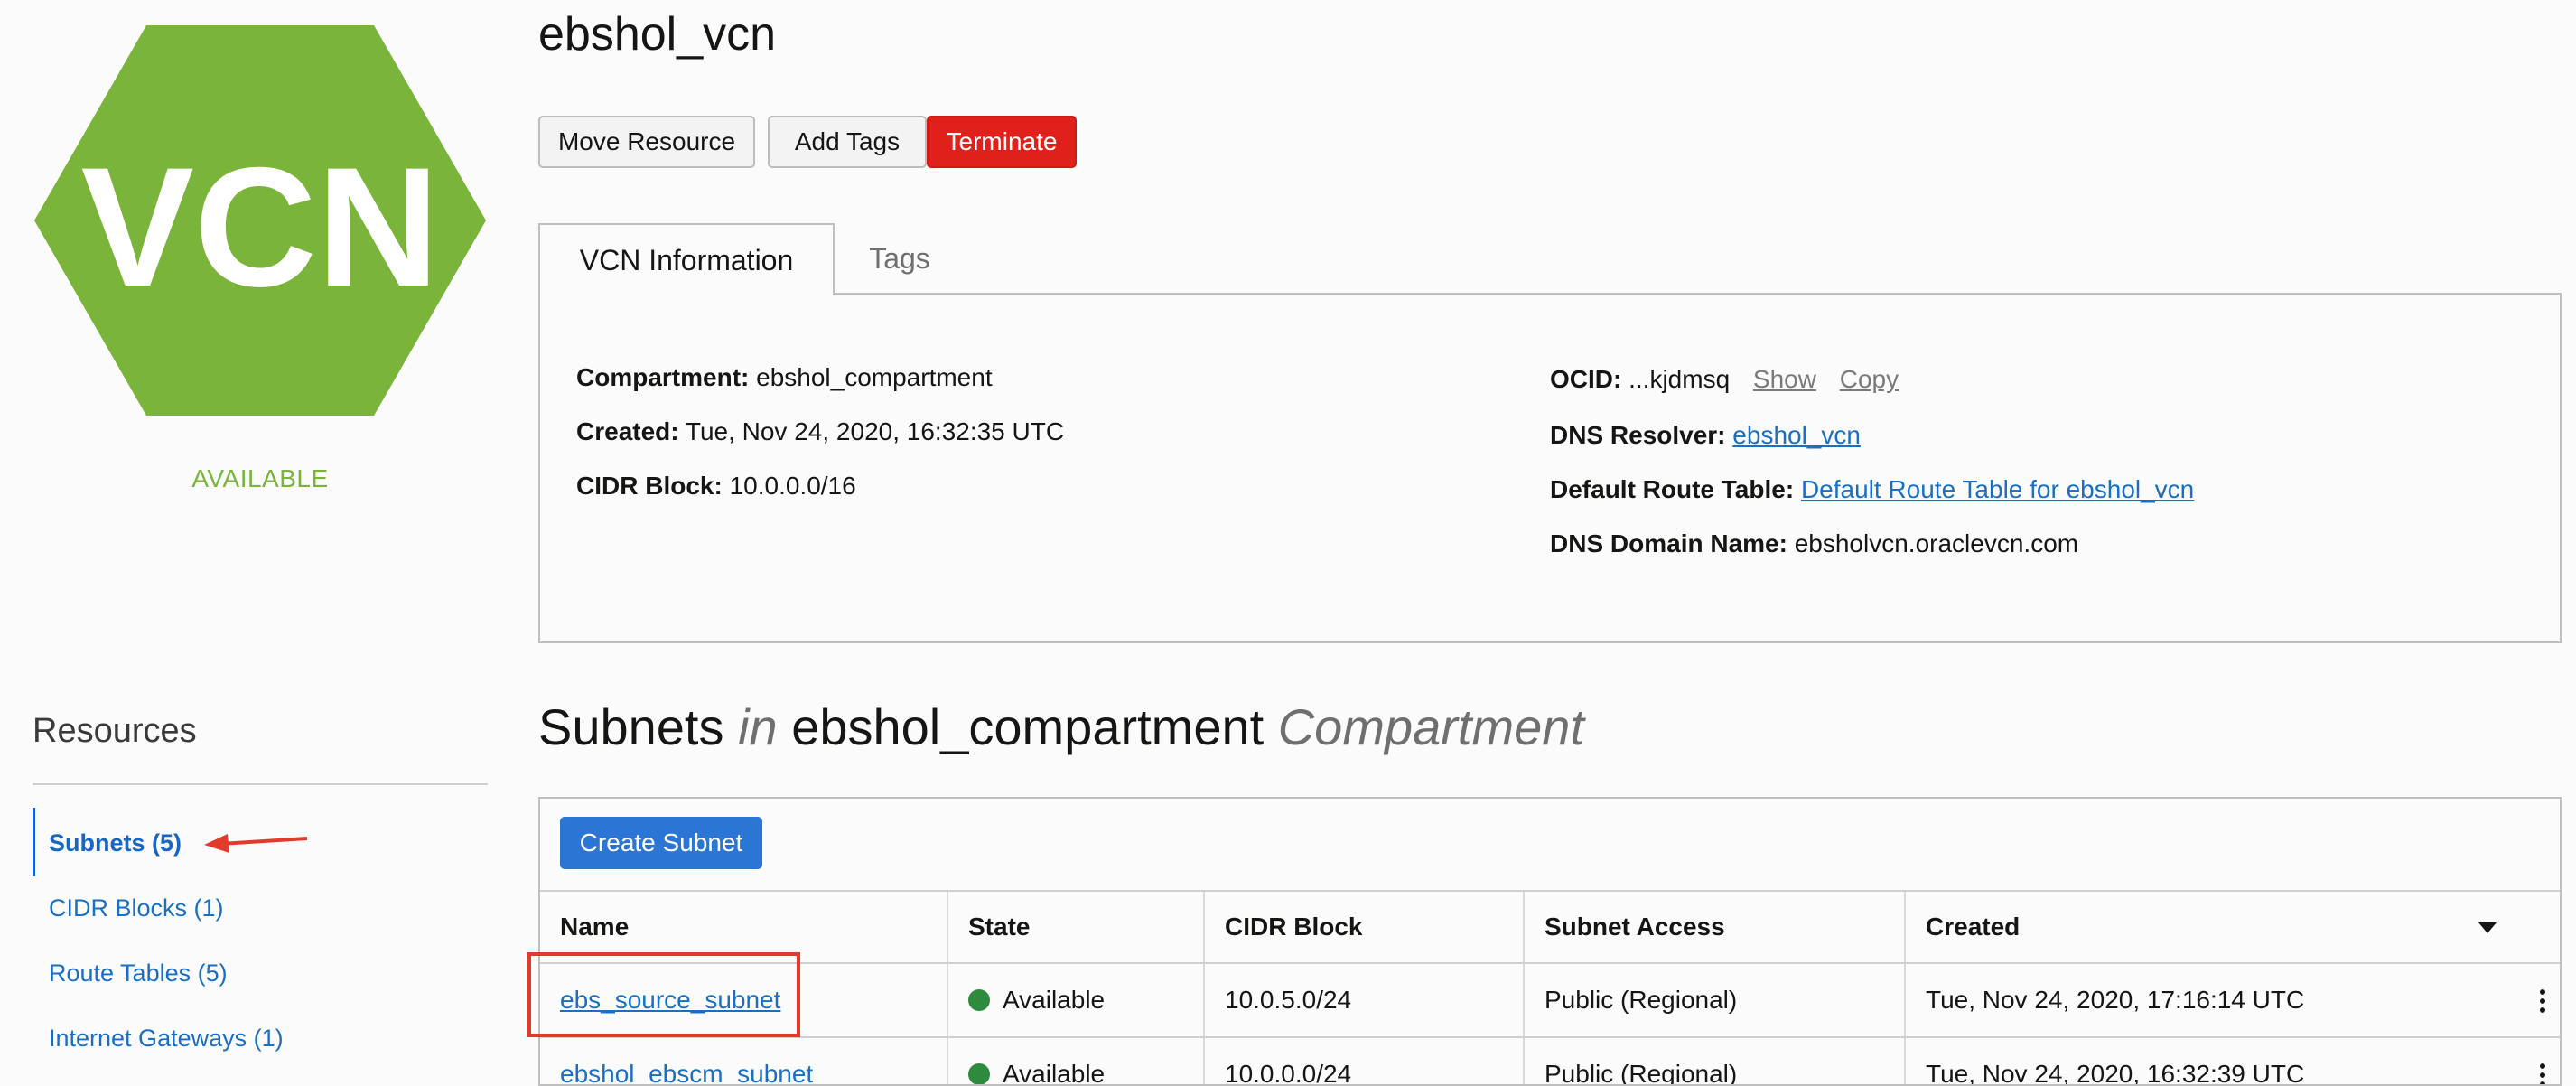 This screenshot has height=1086, width=2576. I want to click on sidebar-item-route-tables: Route Tables (5), so click(138, 974).